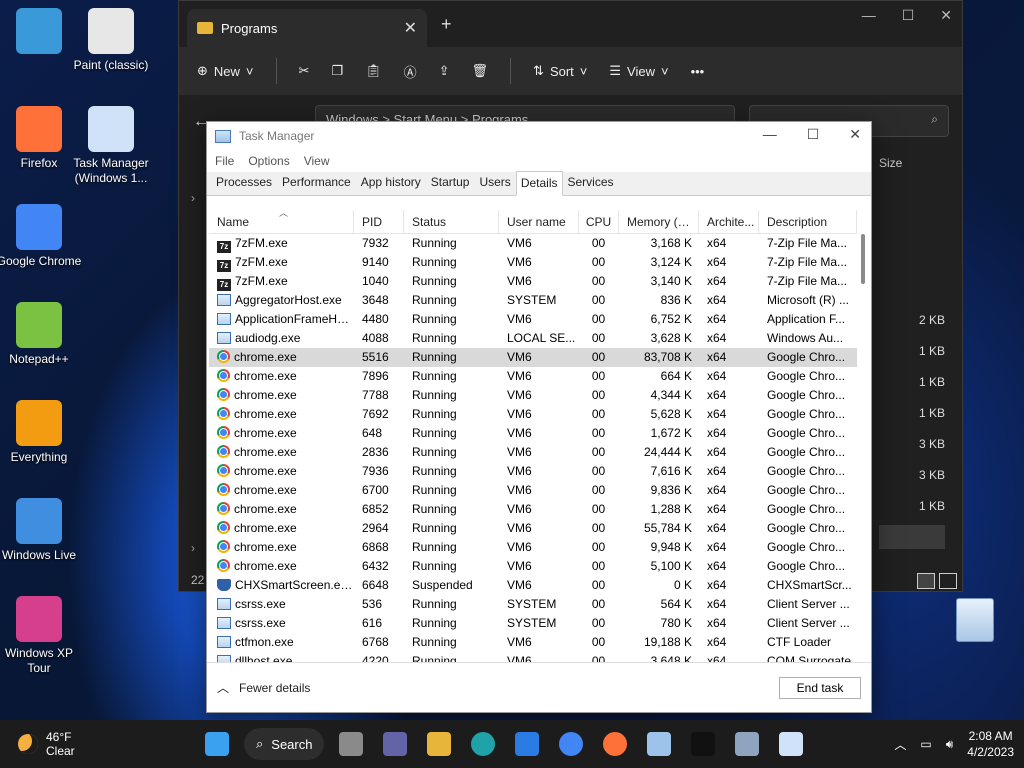 This screenshot has height=768, width=1024. Describe the element at coordinates (316, 182) in the screenshot. I see `tab-performance: Performance` at that location.